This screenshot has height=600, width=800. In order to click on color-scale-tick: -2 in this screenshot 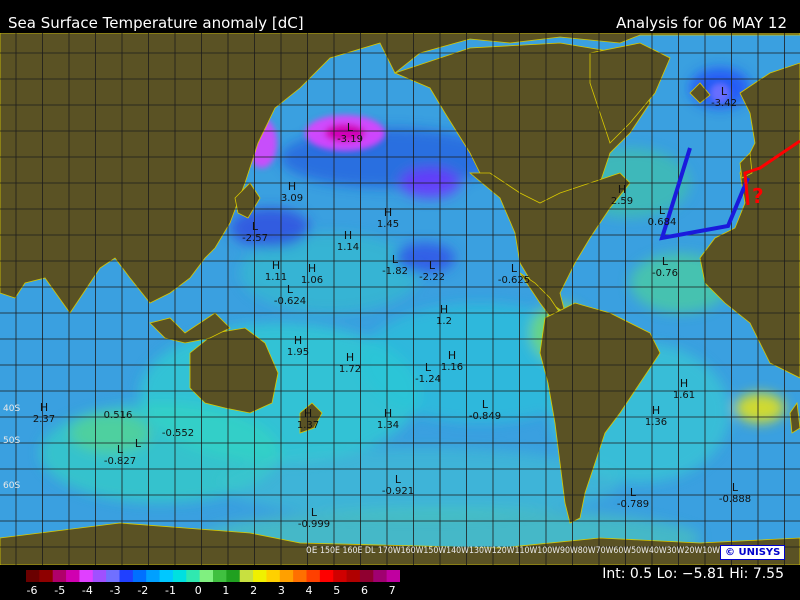, I will do `click(143, 590)`.